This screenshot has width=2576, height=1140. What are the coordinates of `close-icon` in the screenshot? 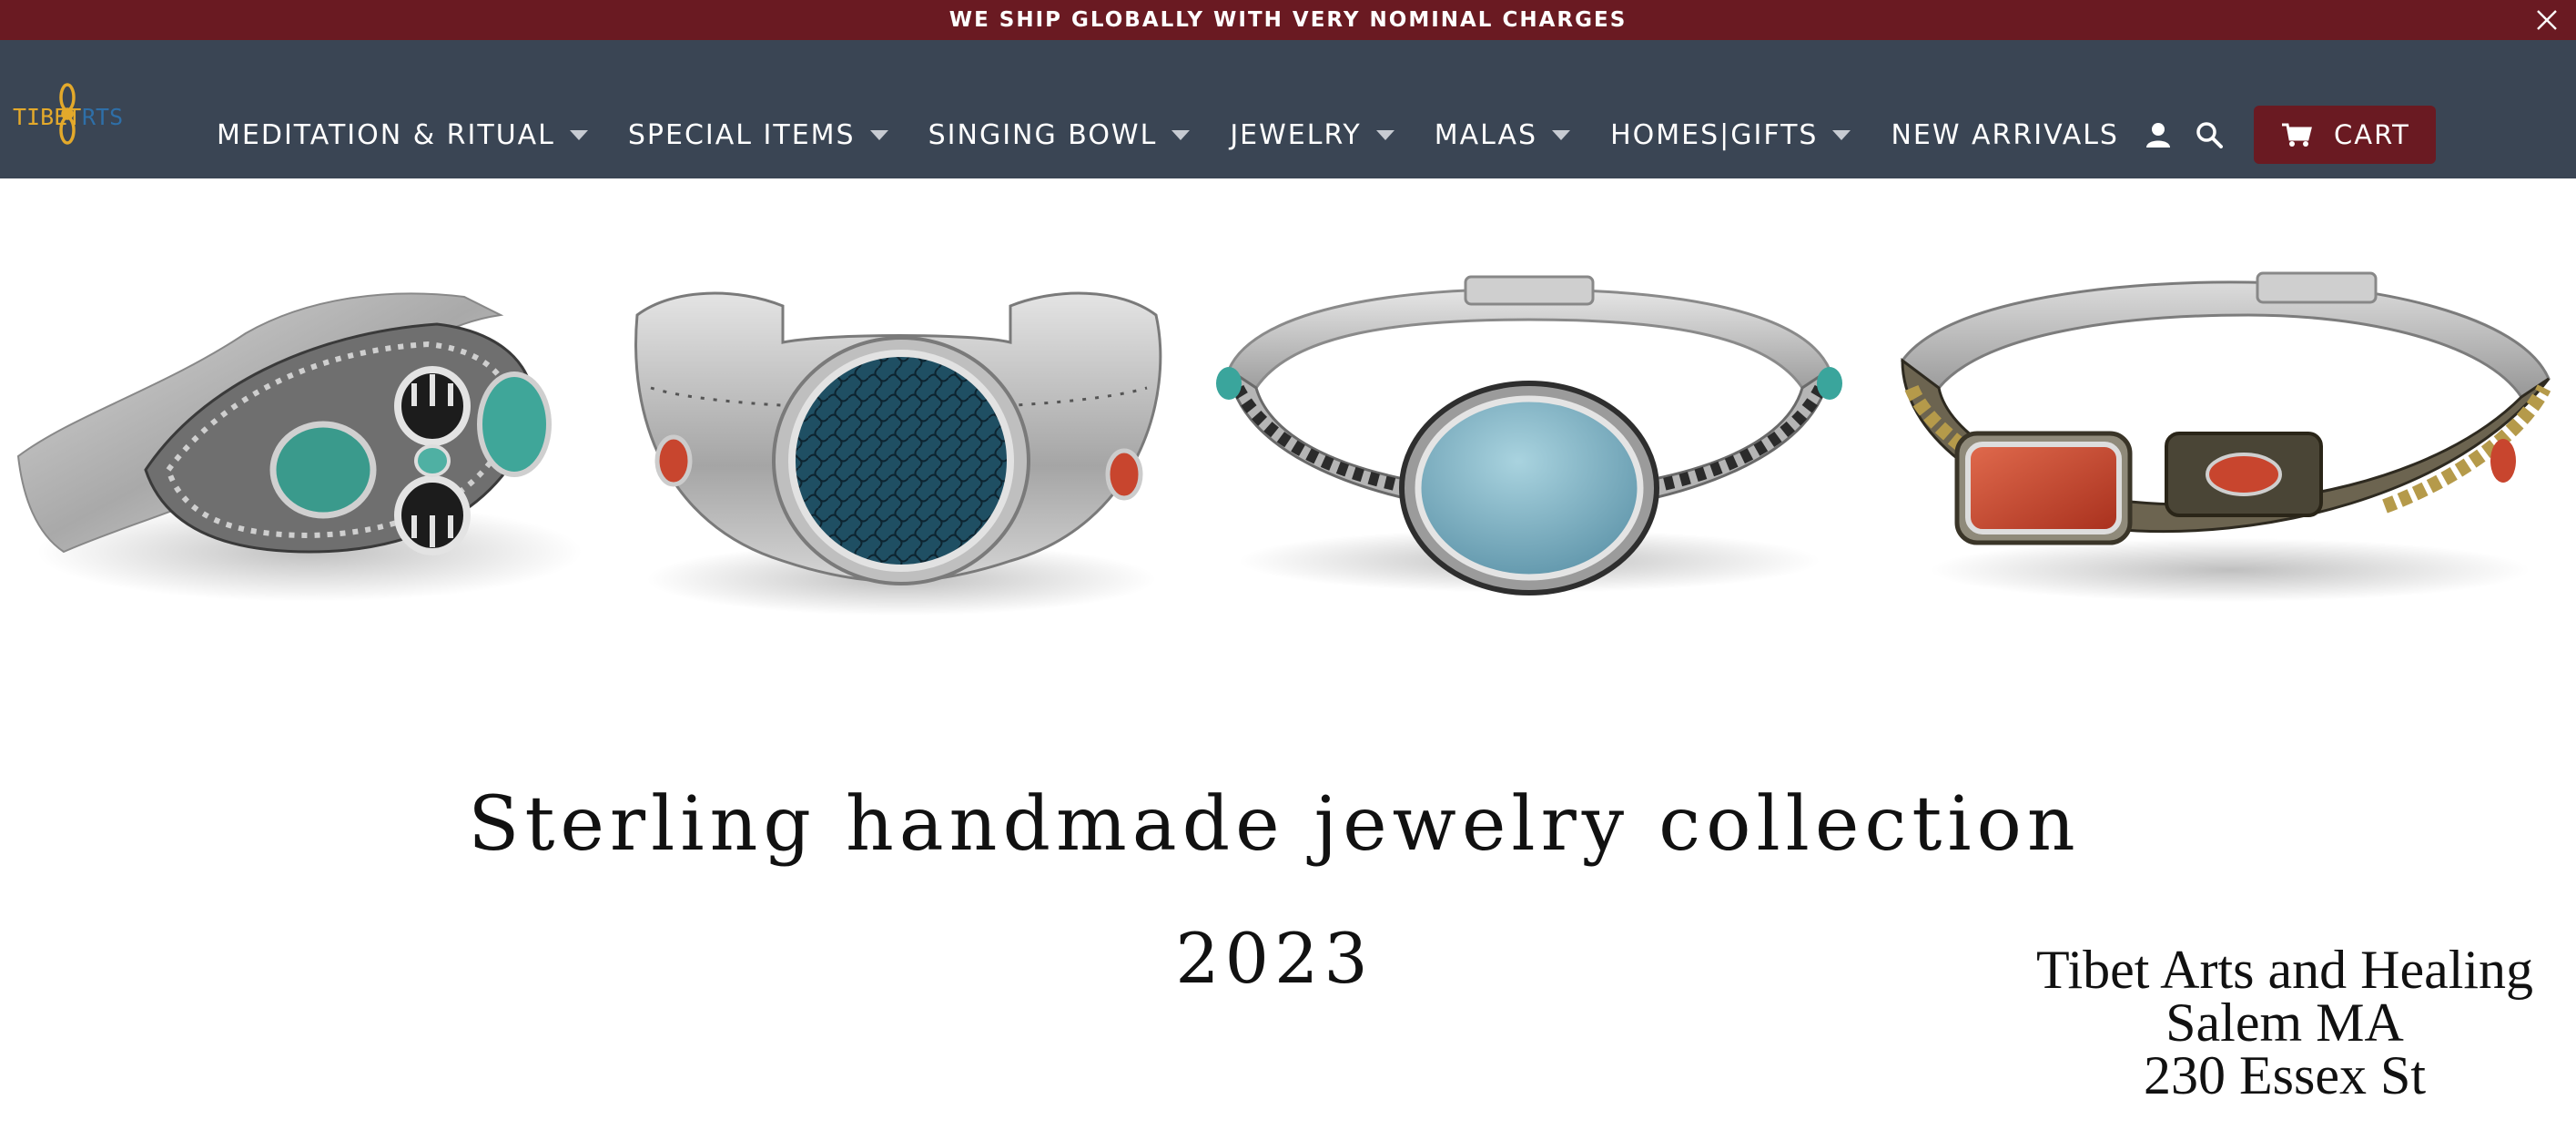 It's located at (2546, 20).